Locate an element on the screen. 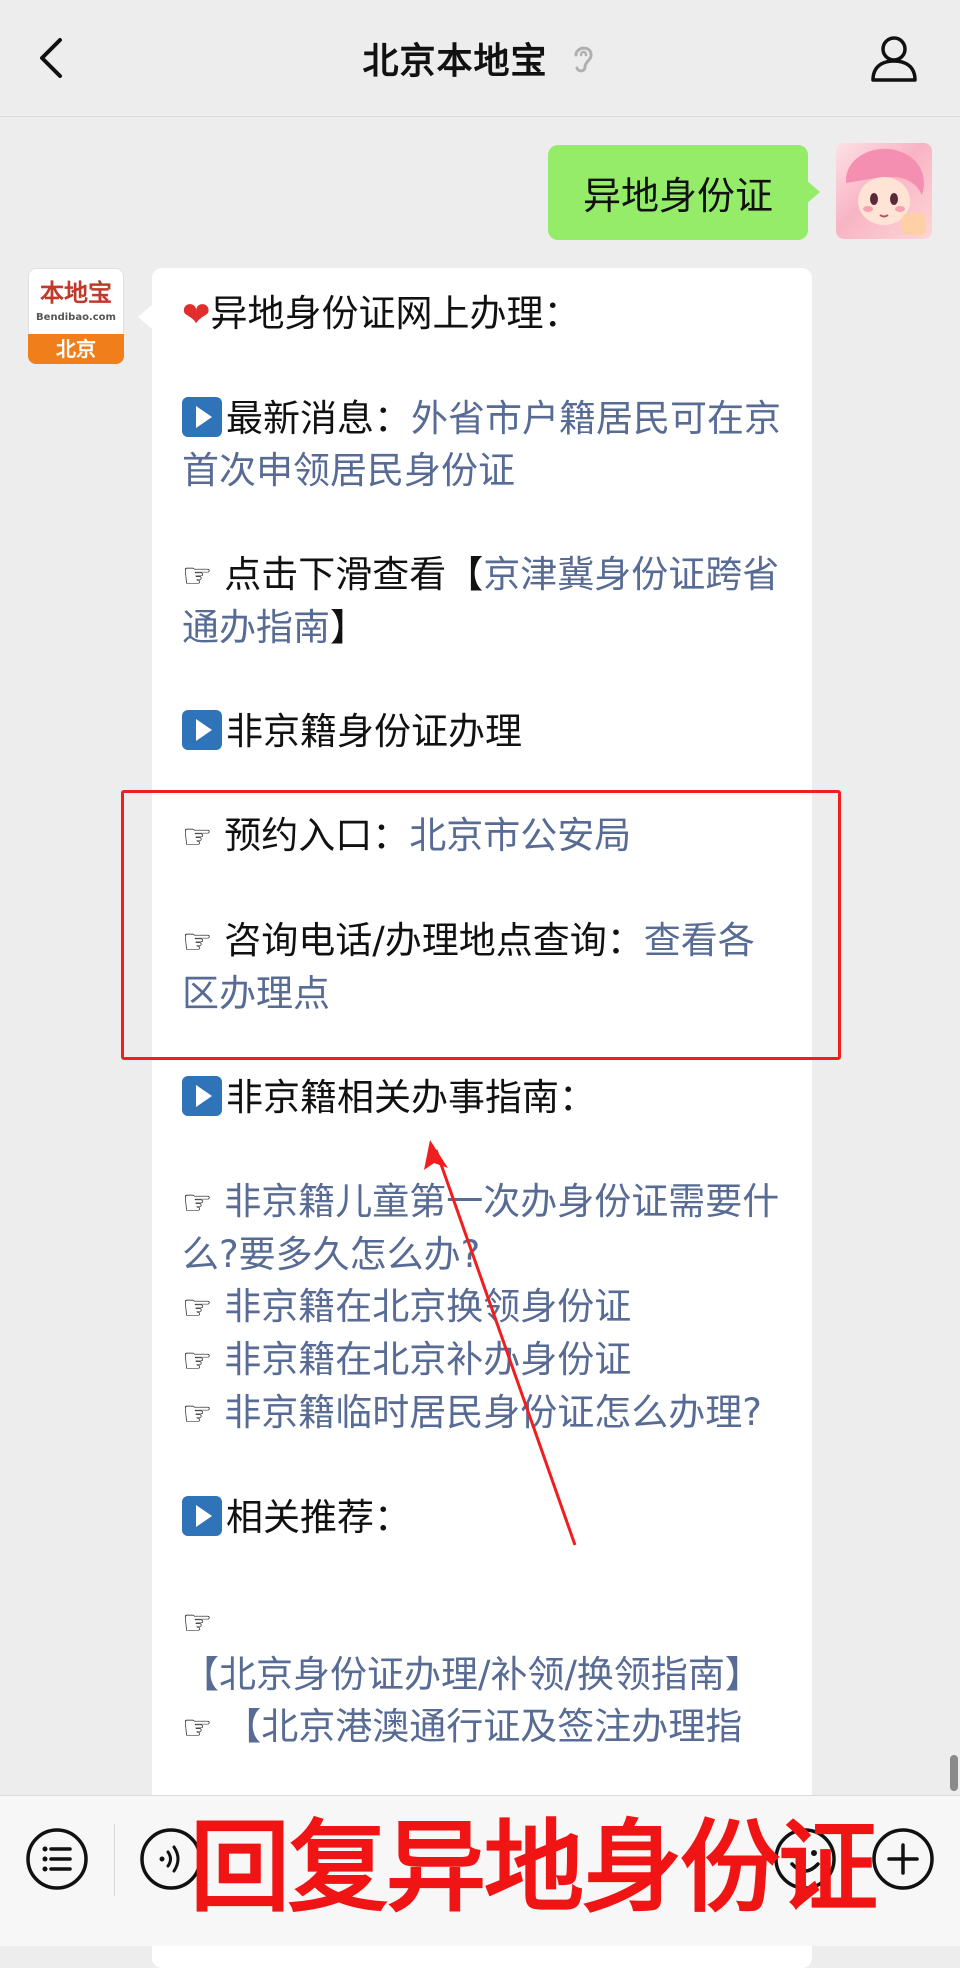  guide-item: ☞ 非京籍临时居民身份证怎么办理? is located at coordinates (484, 1413).